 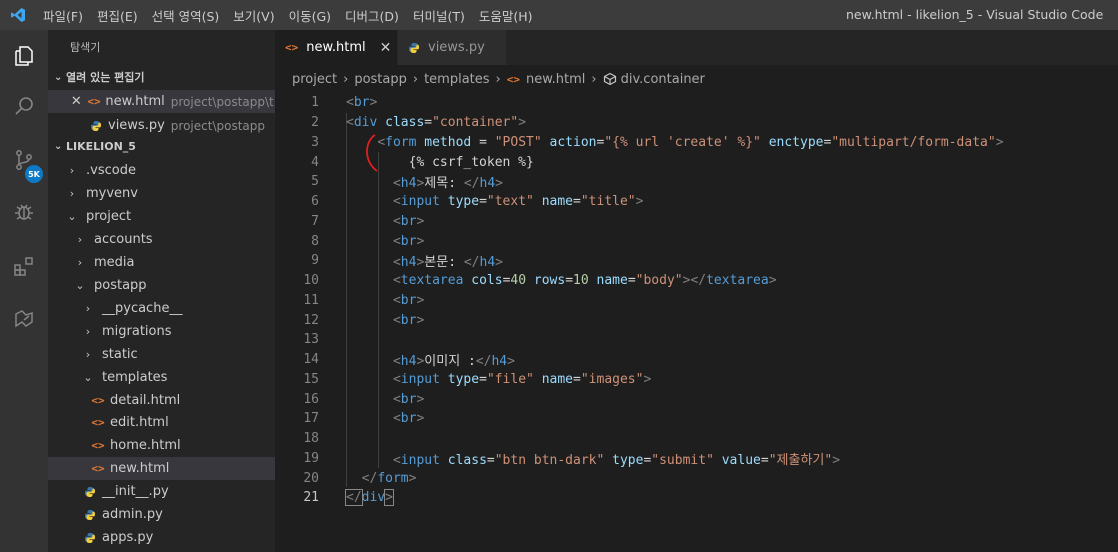 What do you see at coordinates (439, 15) in the screenshot?
I see `menu-terminal: 터미널(T)` at bounding box center [439, 15].